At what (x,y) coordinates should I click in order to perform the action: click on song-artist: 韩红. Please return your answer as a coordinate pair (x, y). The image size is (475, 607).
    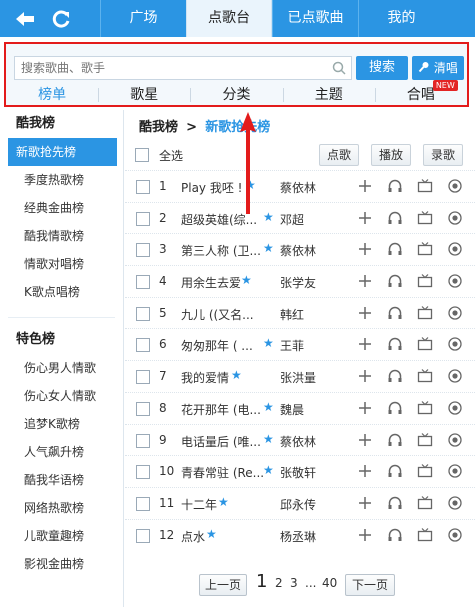
    Looking at the image, I should click on (292, 314).